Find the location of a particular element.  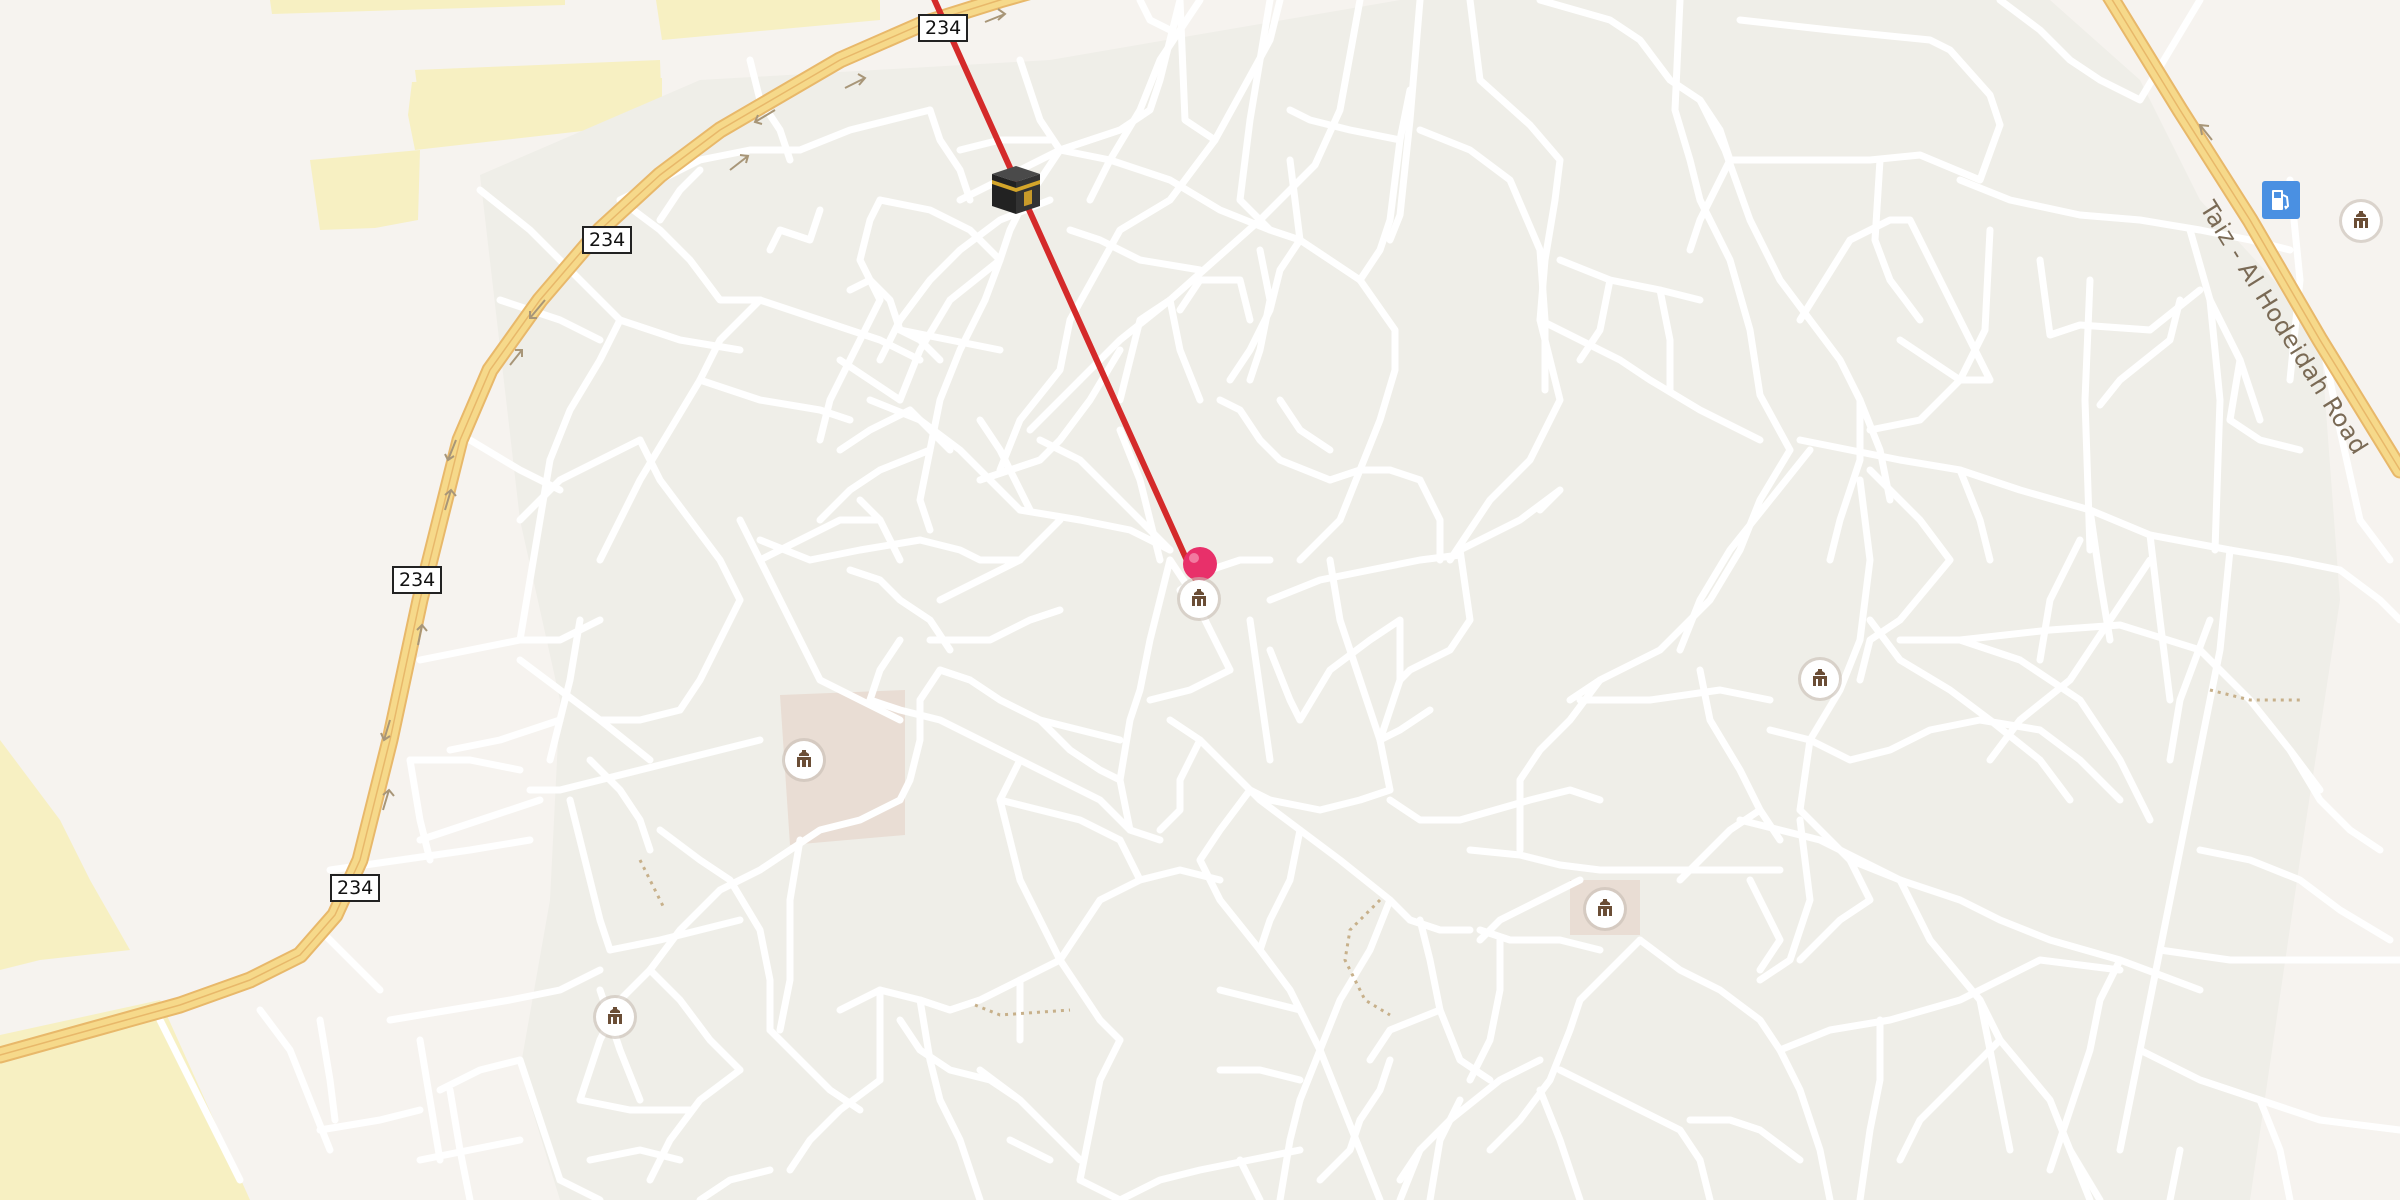

kaaba-icon is located at coordinates (1016, 190).